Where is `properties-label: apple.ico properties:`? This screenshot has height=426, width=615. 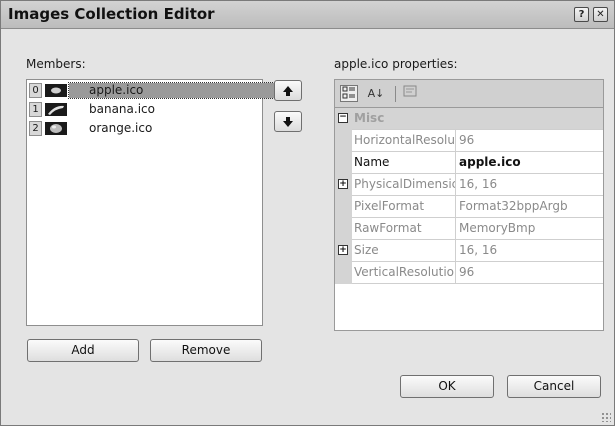 properties-label: apple.ico properties: is located at coordinates (396, 64).